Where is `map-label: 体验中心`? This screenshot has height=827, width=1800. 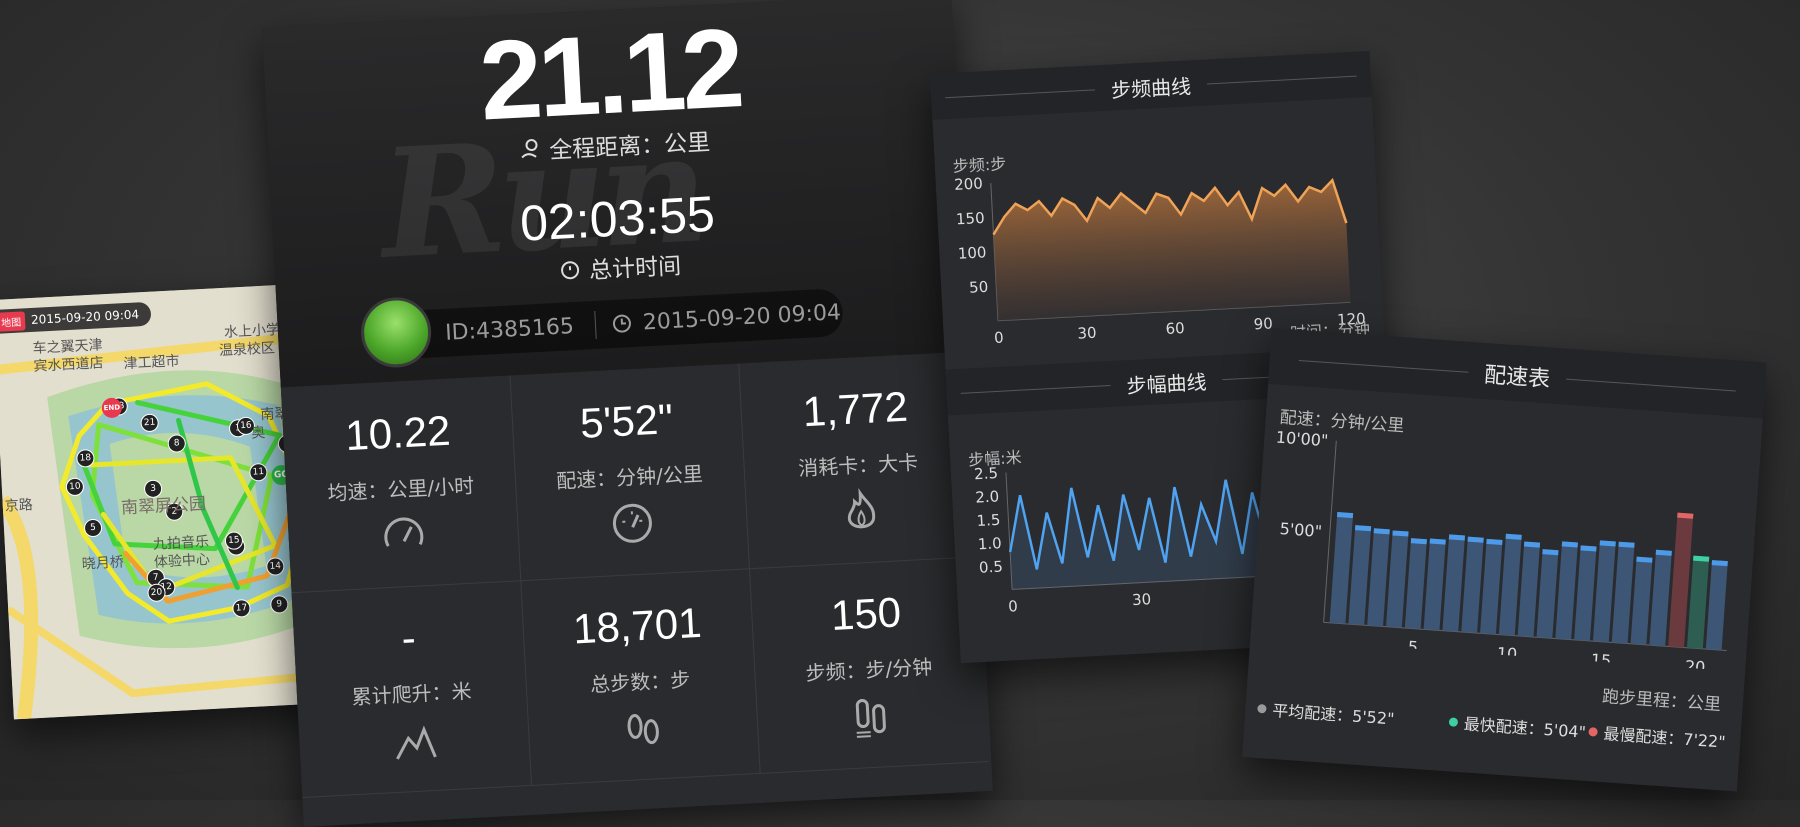 map-label: 体验中心 is located at coordinates (182, 561).